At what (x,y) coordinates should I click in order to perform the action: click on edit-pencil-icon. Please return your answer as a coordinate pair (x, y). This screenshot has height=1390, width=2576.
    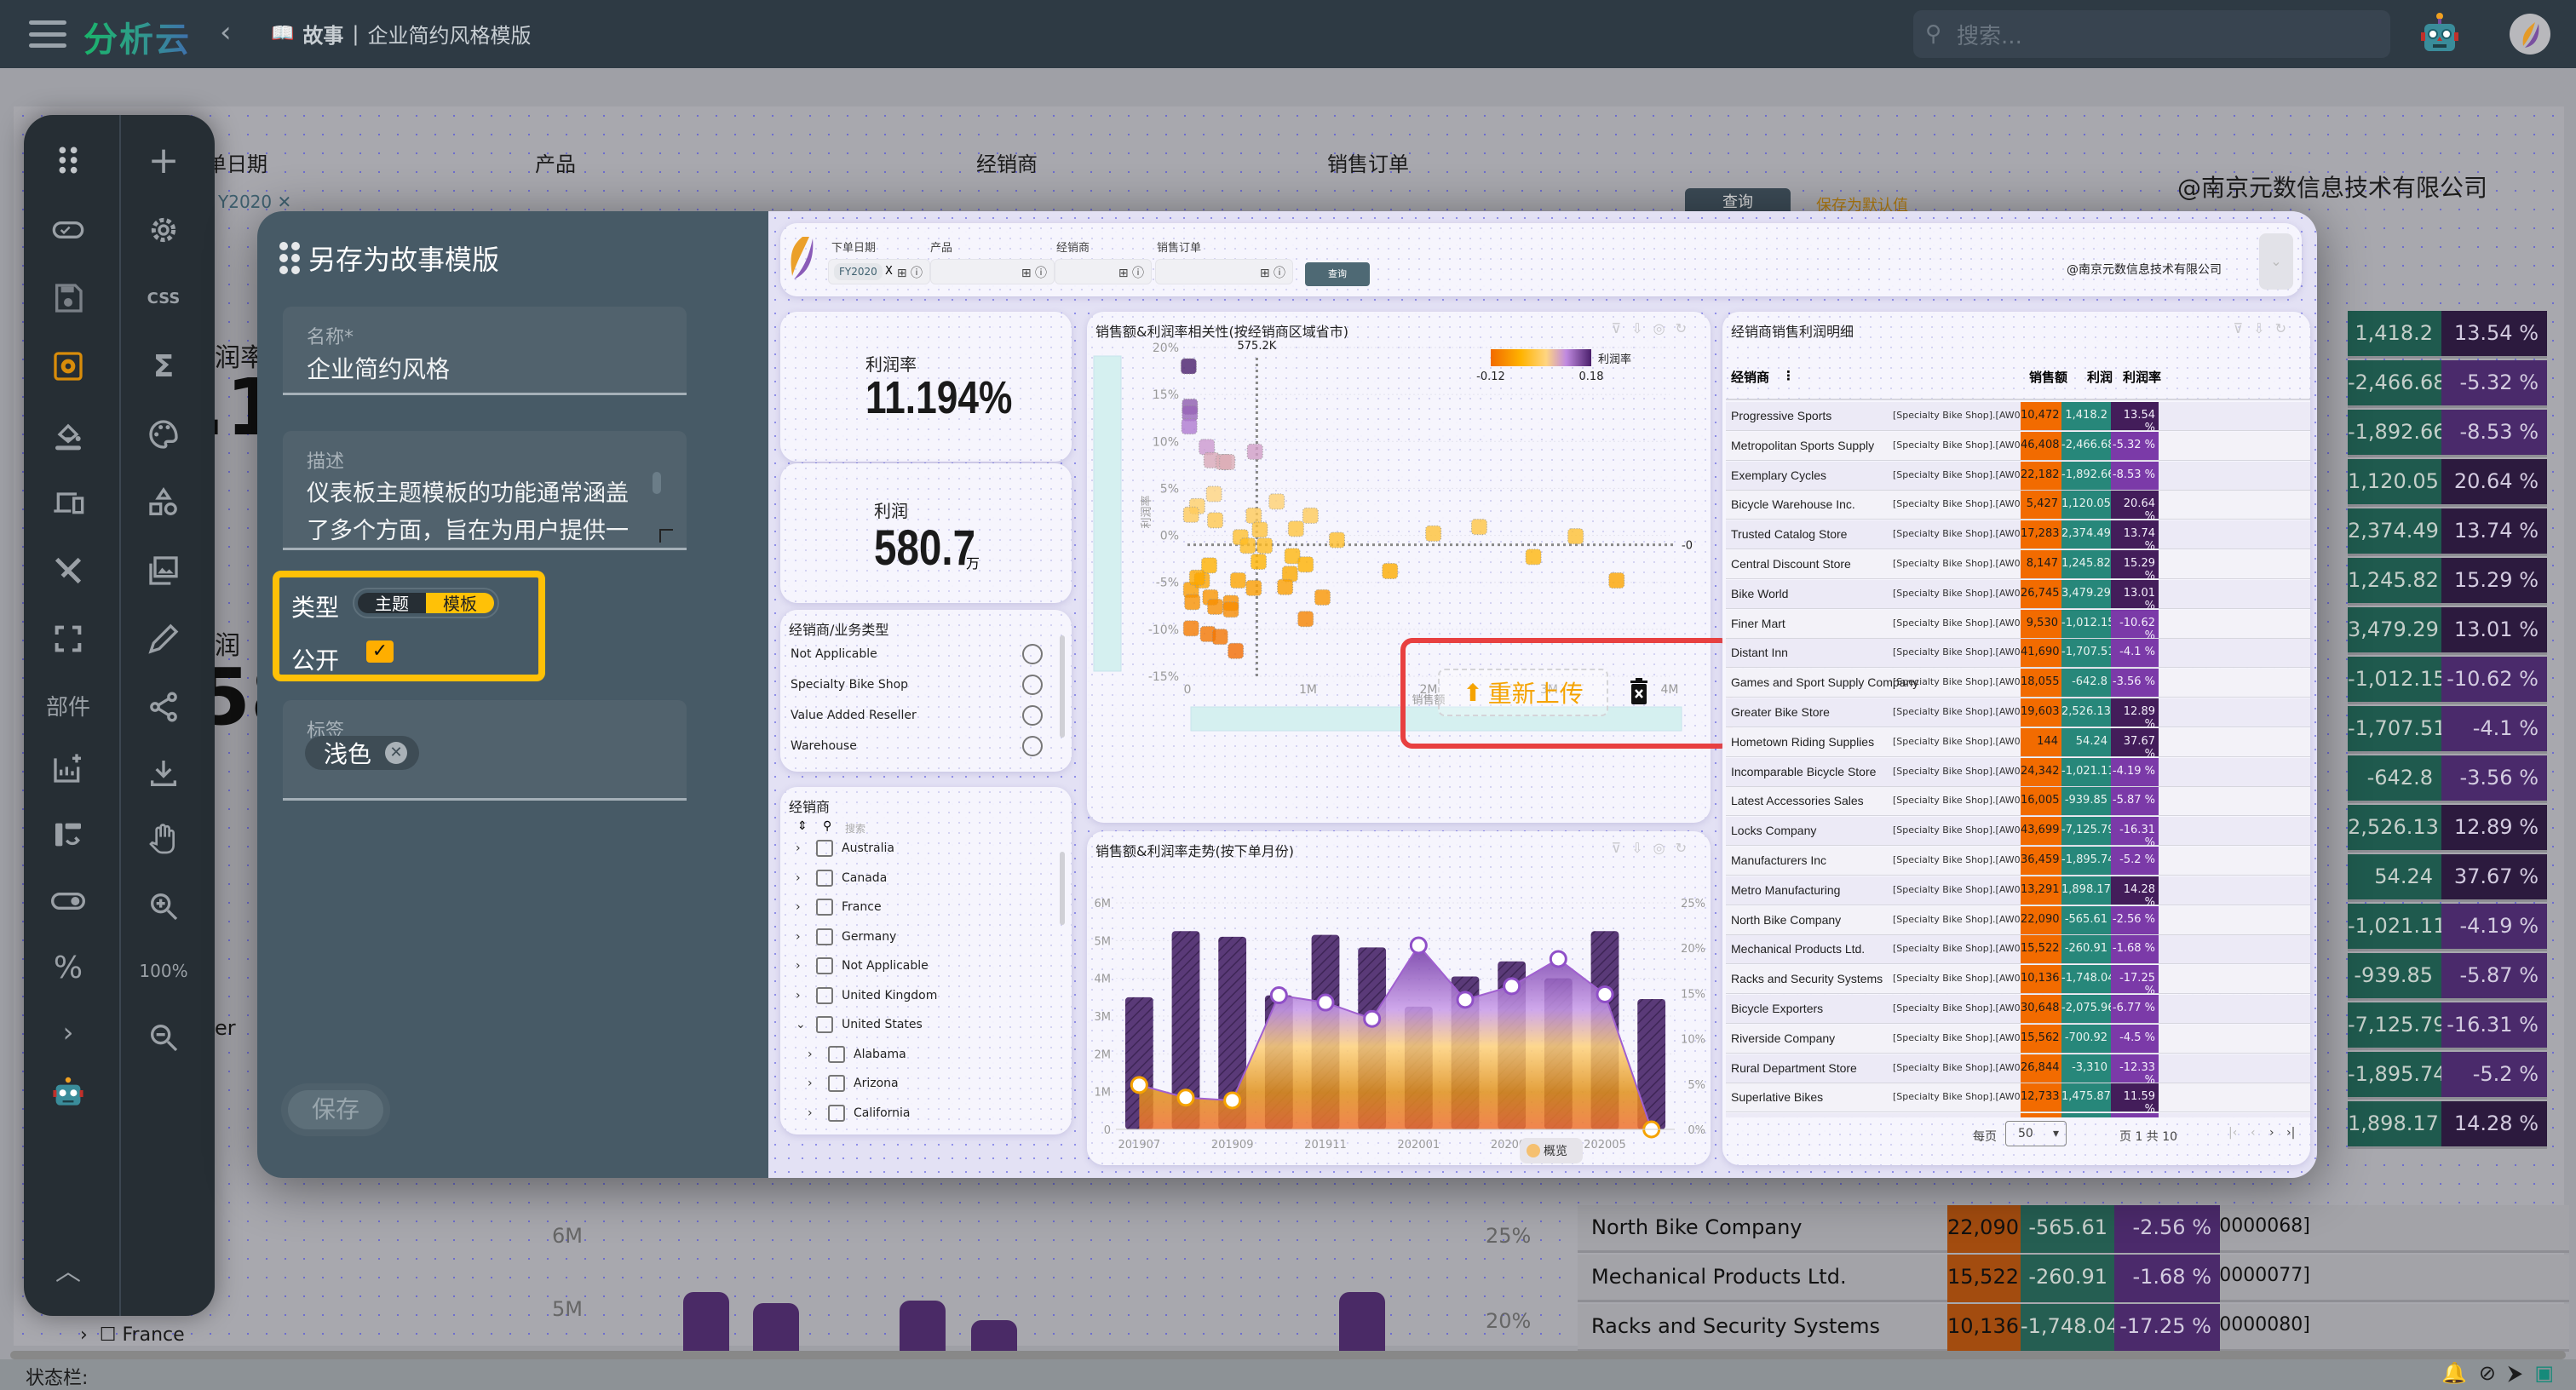
    Looking at the image, I should click on (163, 638).